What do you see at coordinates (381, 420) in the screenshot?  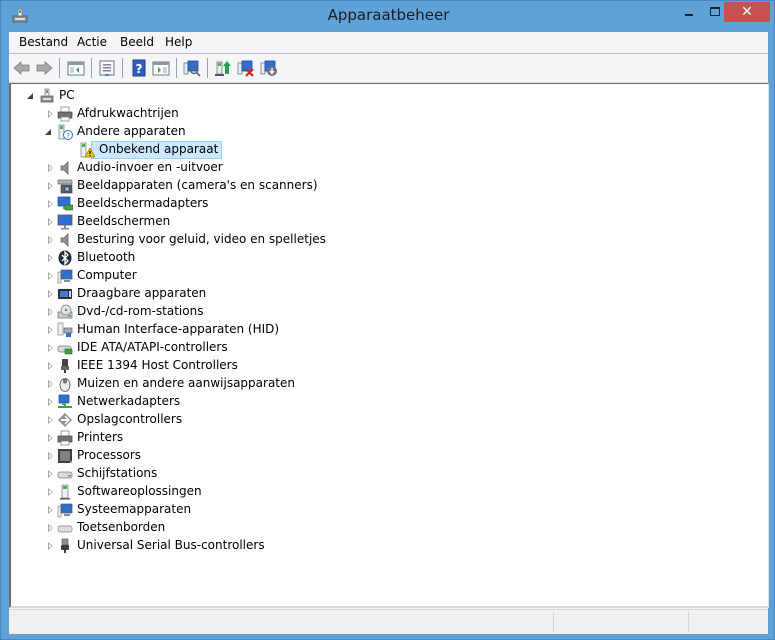 I see `tree-node: Opslagcontrollers` at bounding box center [381, 420].